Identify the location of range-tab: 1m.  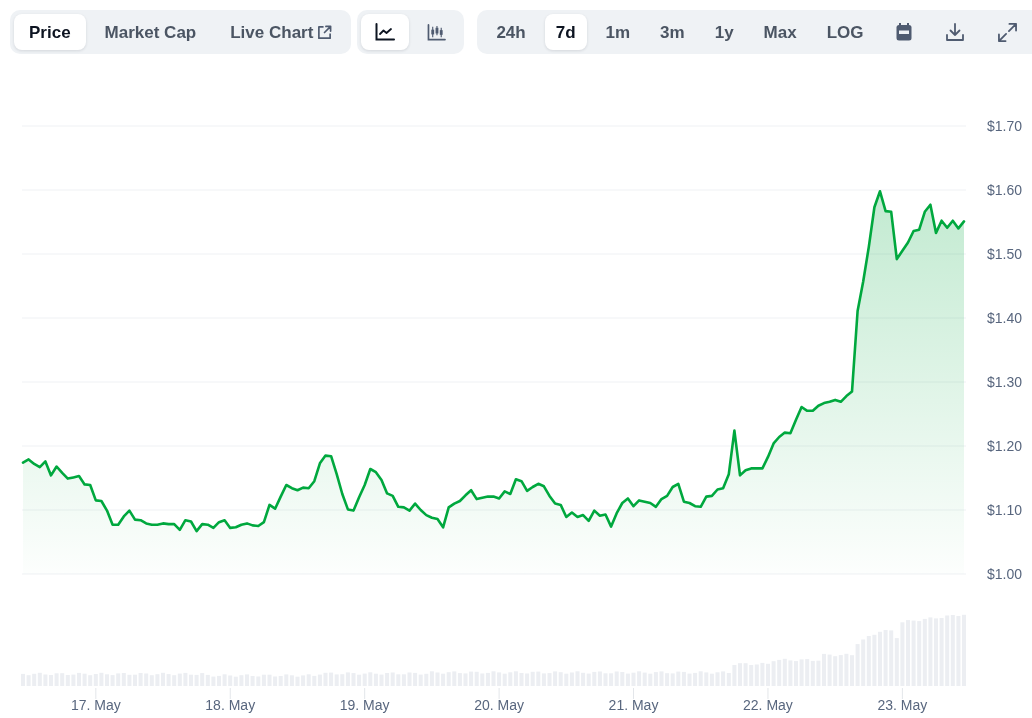
(618, 32).